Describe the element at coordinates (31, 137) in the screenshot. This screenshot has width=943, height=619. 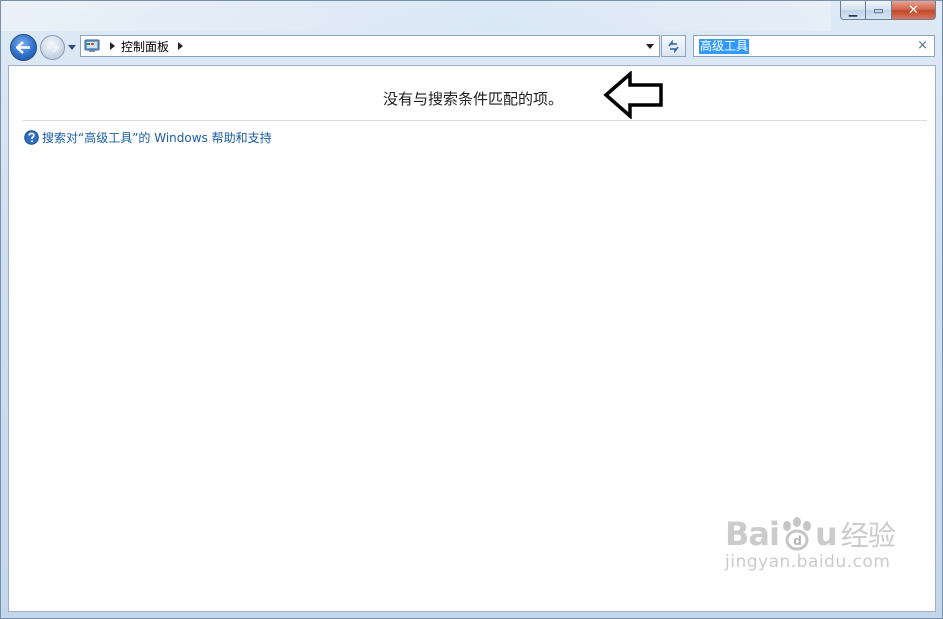
I see `help-icon` at that location.